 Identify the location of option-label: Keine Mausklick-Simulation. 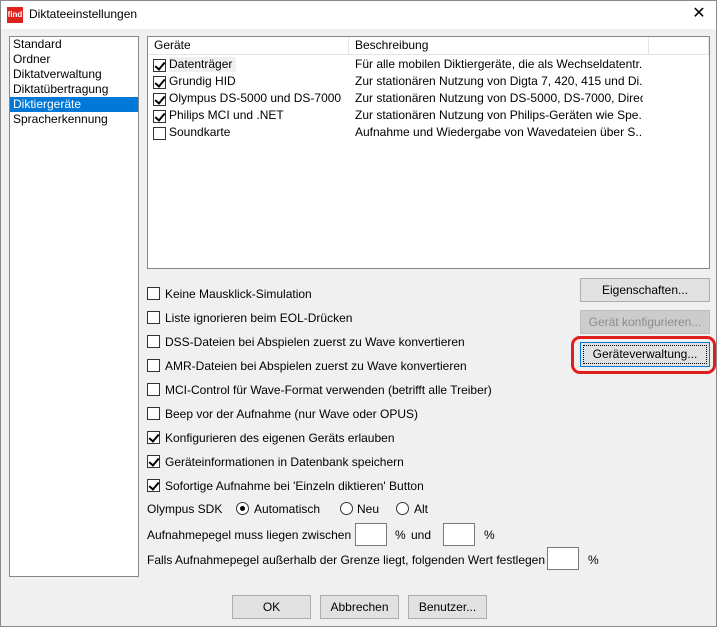
(238, 294).